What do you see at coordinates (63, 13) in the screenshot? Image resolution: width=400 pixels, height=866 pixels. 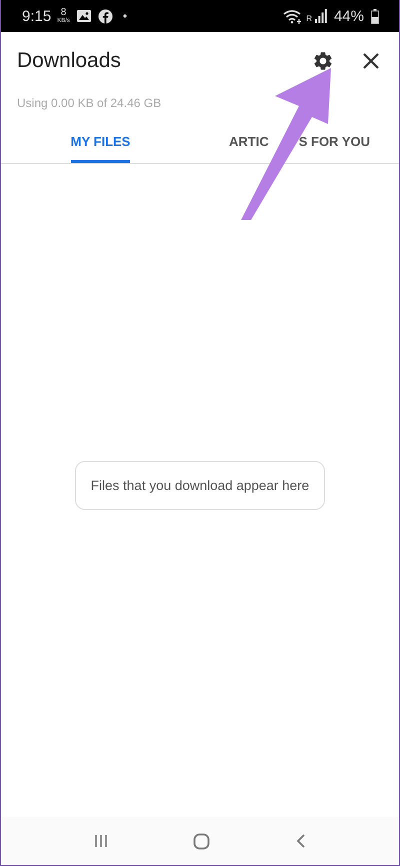 I see `speed-value: 8` at bounding box center [63, 13].